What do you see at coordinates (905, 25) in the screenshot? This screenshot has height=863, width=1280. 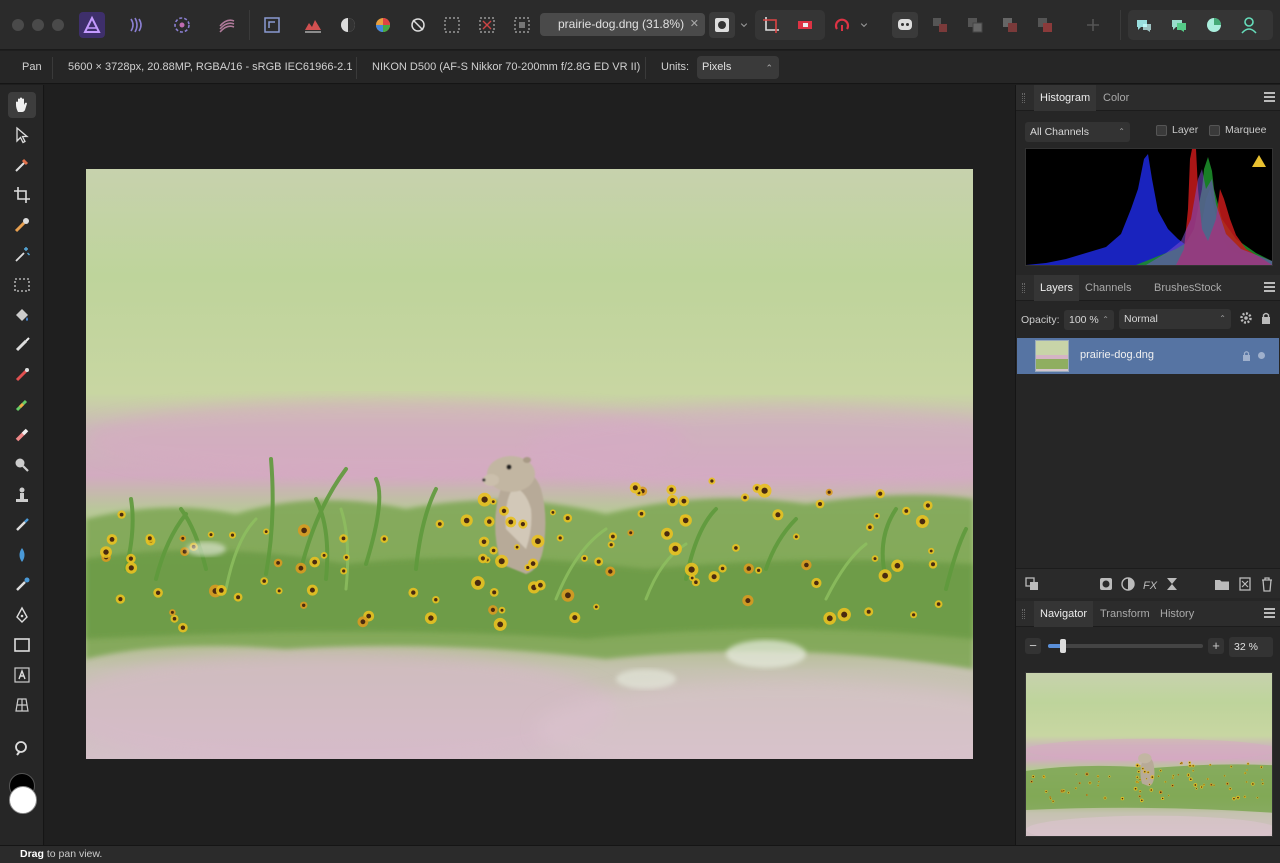 I see `assistant-icon` at bounding box center [905, 25].